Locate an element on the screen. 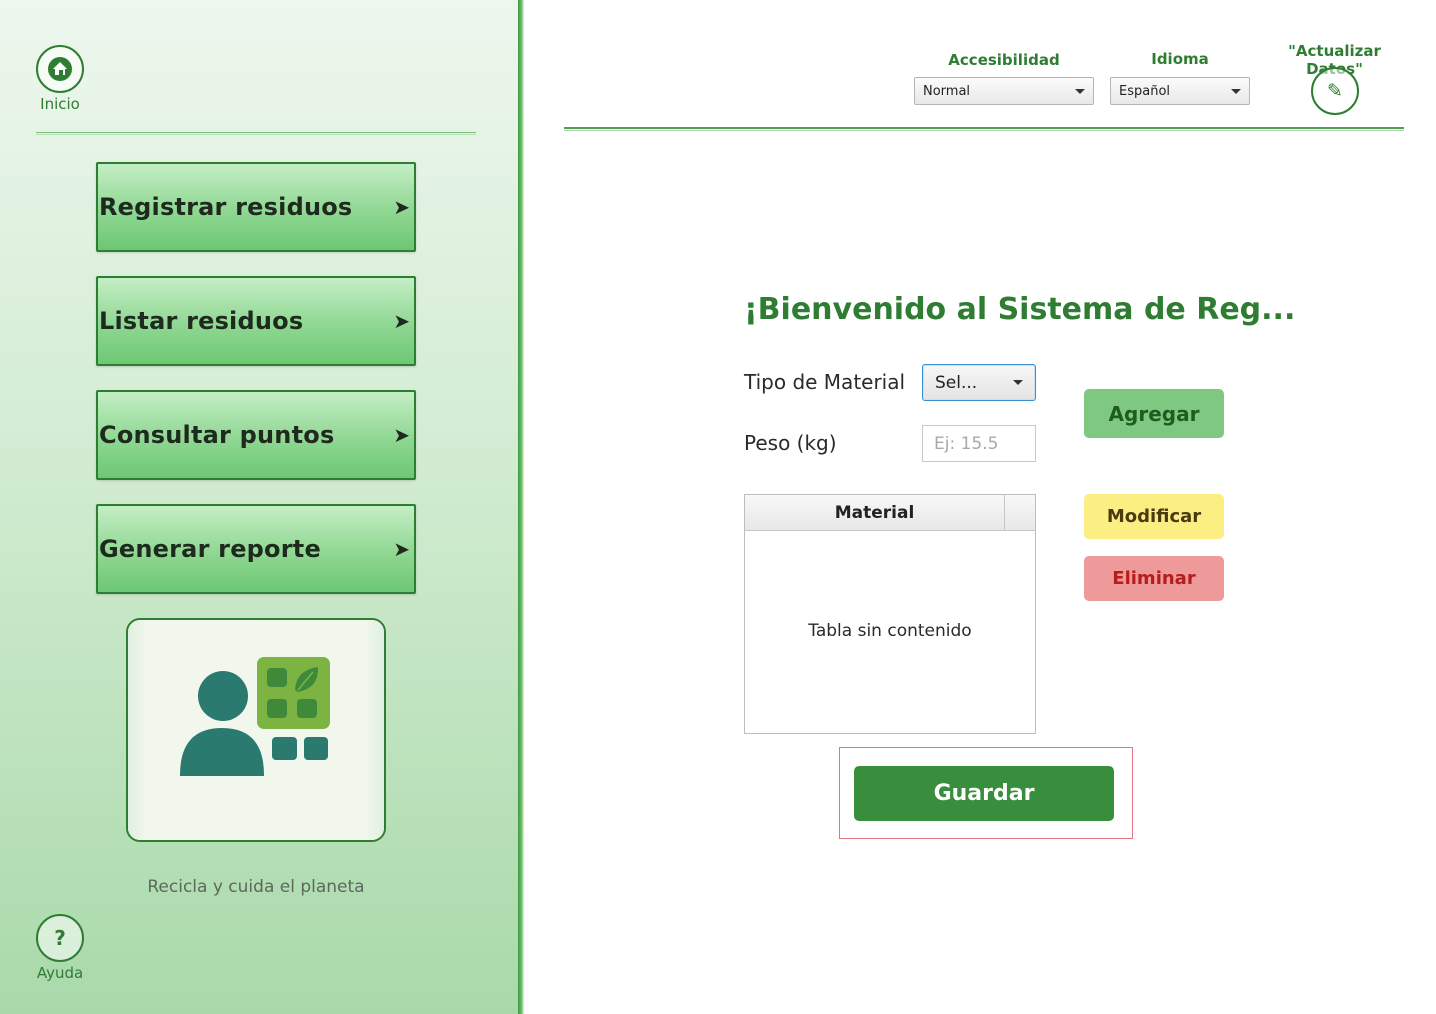  menu-item-label: Registrar residuos is located at coordinates (226, 207).